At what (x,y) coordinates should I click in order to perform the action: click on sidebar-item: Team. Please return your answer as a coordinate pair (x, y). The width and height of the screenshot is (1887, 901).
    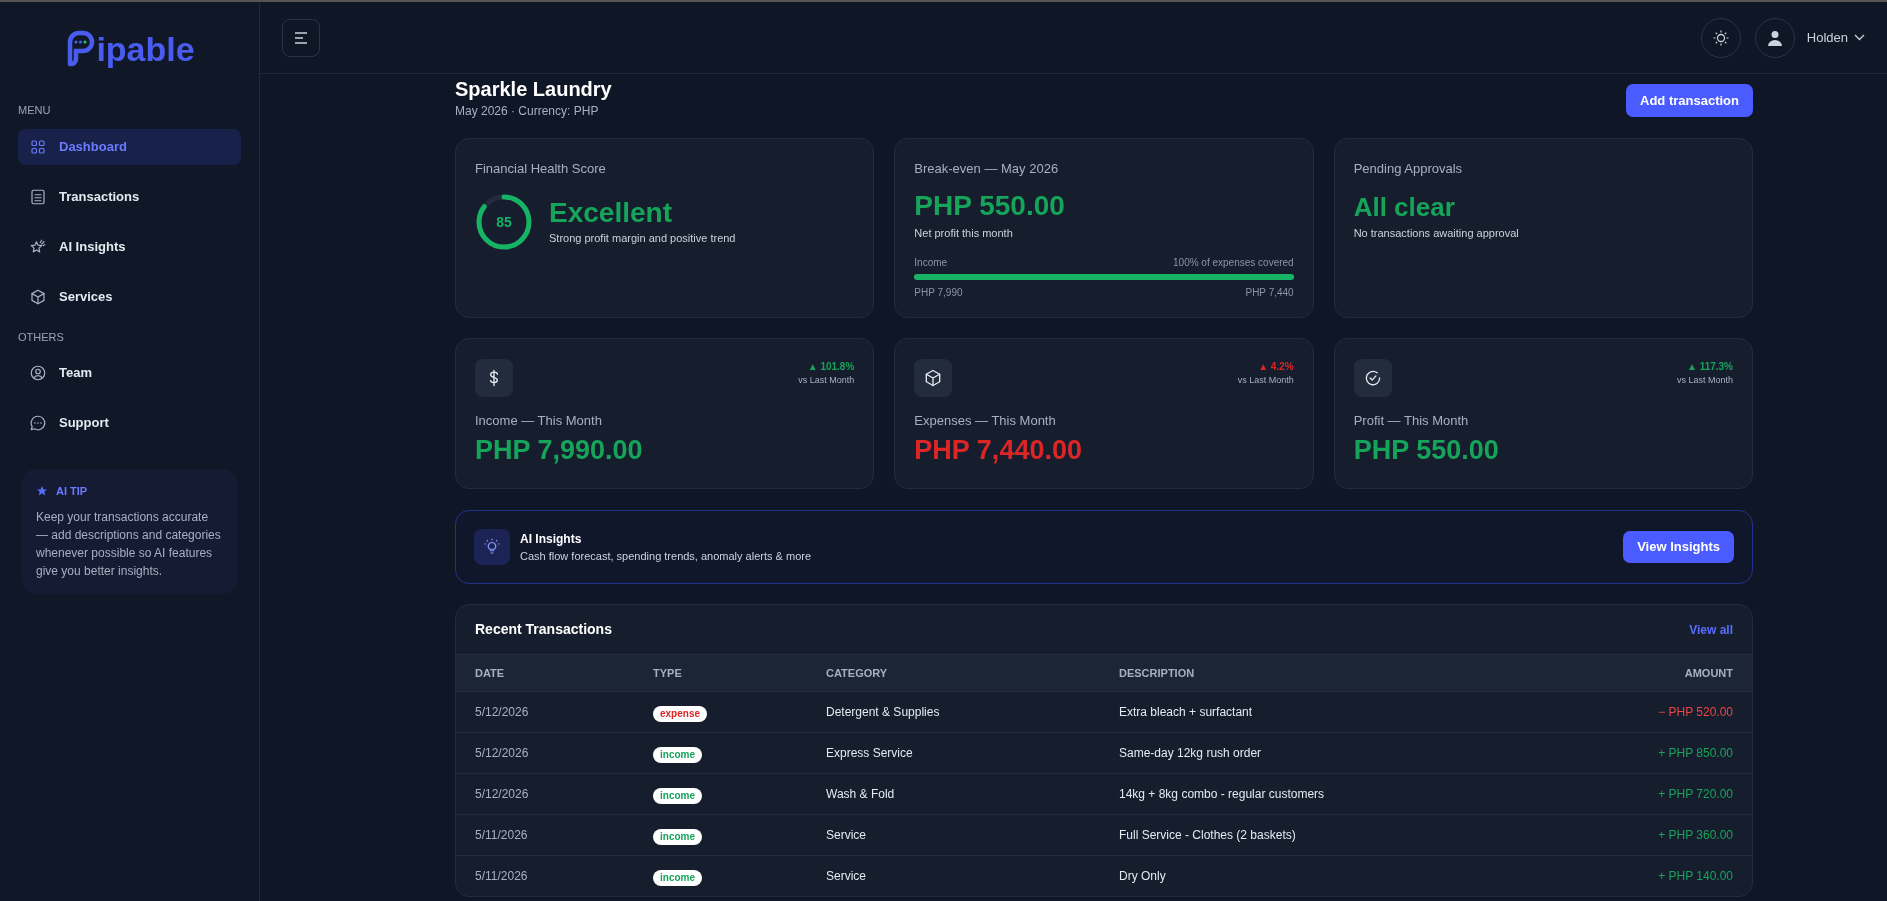
    Looking at the image, I should click on (129, 373).